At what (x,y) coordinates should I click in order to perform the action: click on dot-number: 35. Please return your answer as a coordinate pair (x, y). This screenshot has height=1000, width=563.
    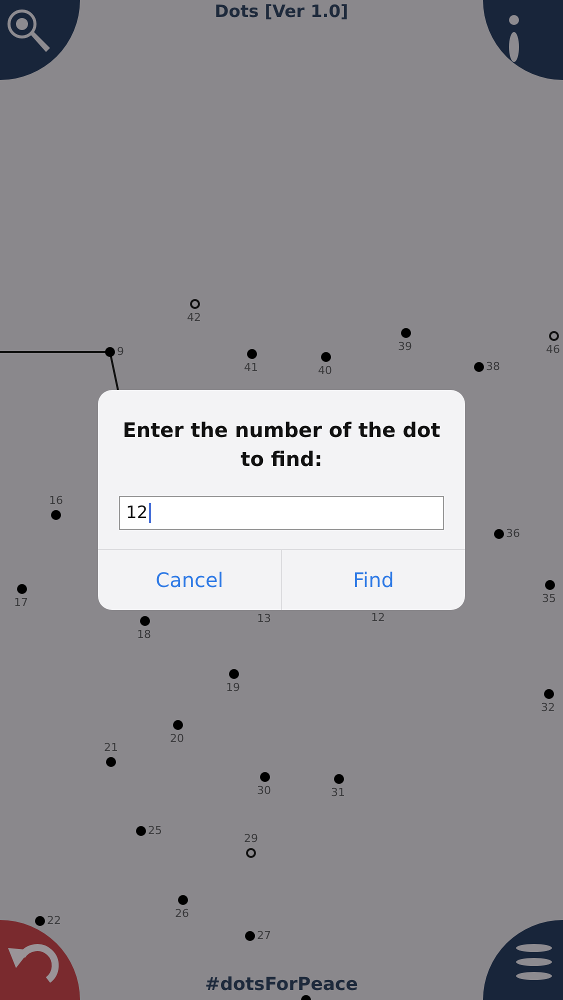
    Looking at the image, I should click on (549, 599).